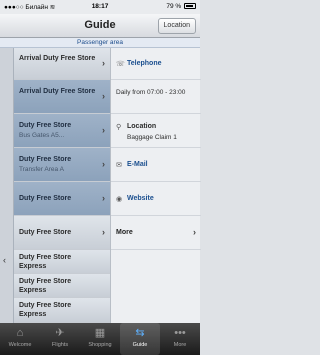 Image resolution: width=320 pixels, height=355 pixels. Describe the element at coordinates (144, 63) in the screenshot. I see `telephone-label: Telephone` at that location.